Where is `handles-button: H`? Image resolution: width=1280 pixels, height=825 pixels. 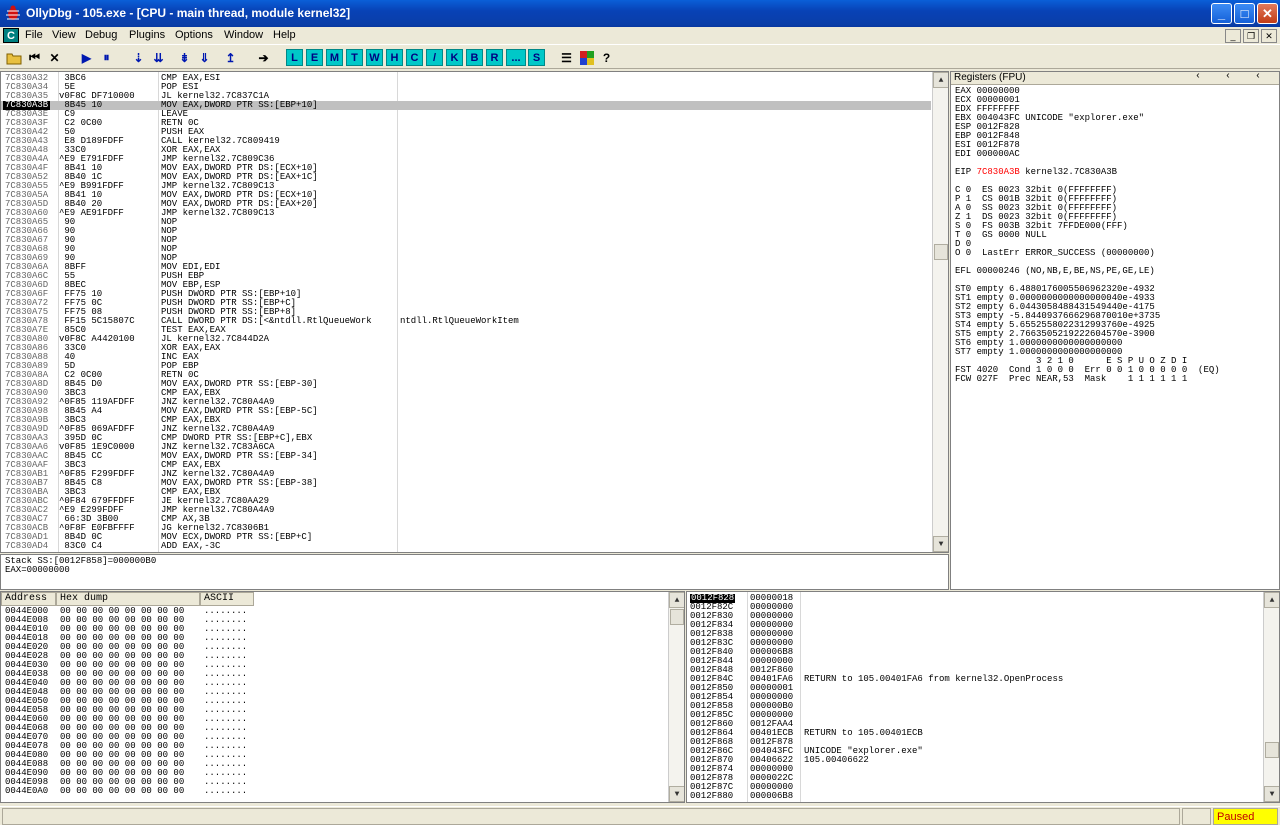
handles-button: H is located at coordinates (394, 57).